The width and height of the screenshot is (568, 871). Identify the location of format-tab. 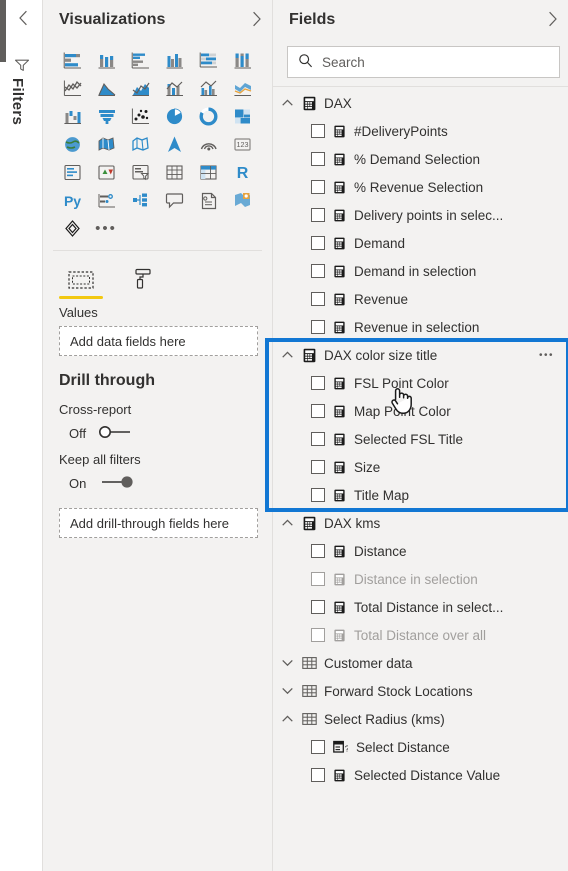
(143, 283).